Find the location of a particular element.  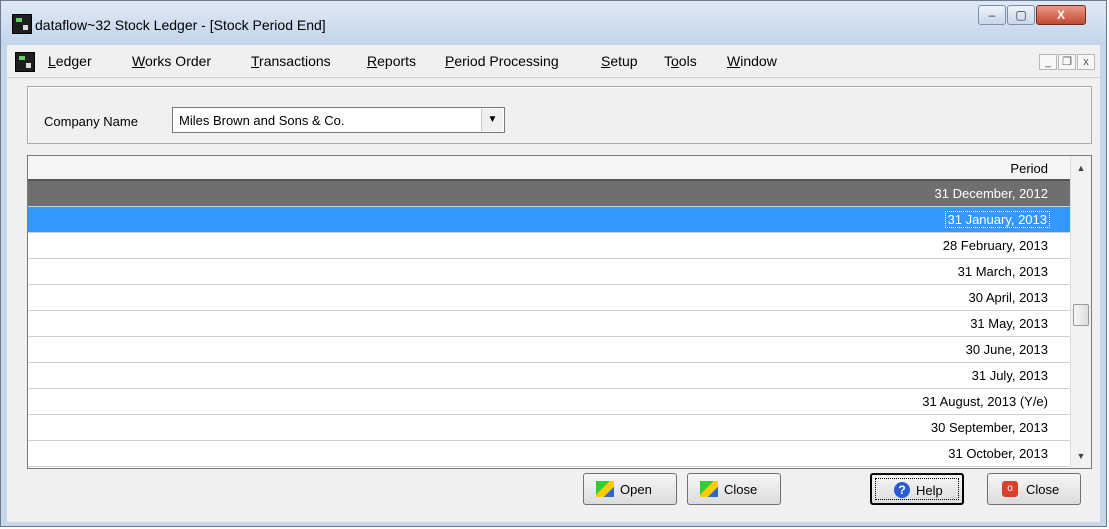

close-period-button-label: Close is located at coordinates (741, 489).